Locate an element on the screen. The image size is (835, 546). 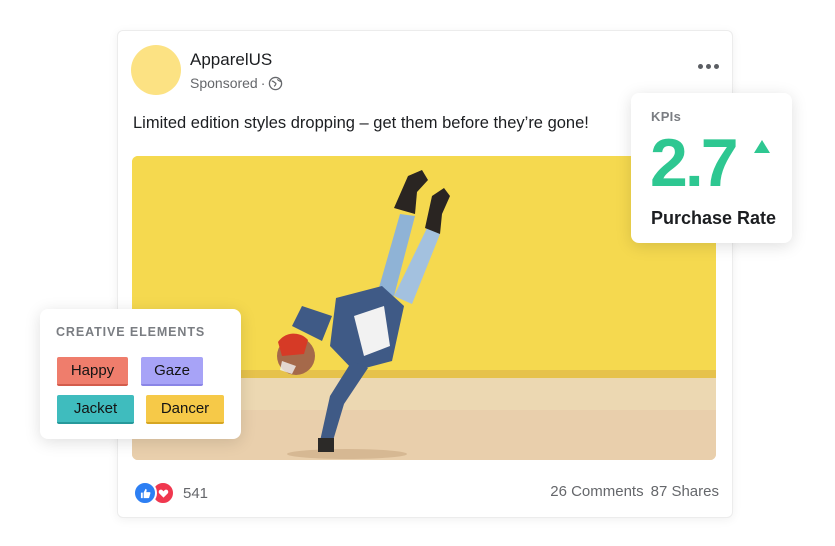
tag-gaze: Gaze is located at coordinates (172, 371).